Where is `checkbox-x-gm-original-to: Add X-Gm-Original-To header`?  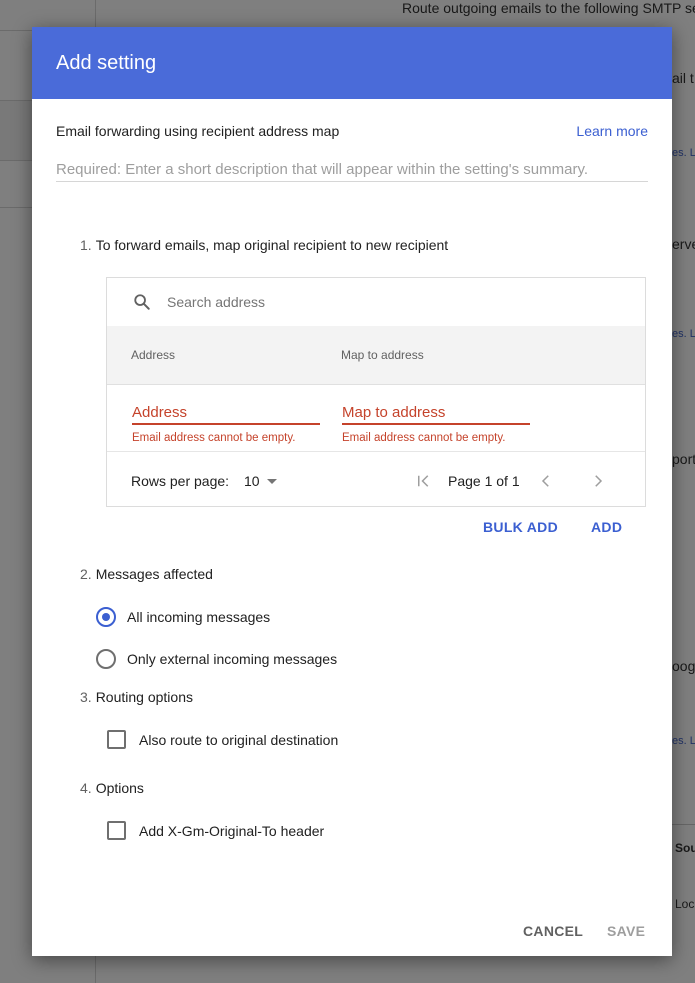 checkbox-x-gm-original-to: Add X-Gm-Original-To header is located at coordinates (215, 830).